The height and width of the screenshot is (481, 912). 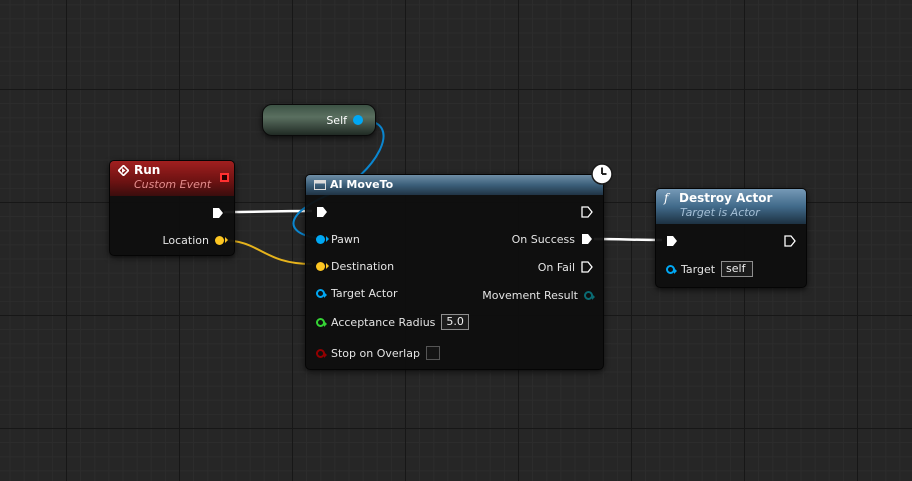 What do you see at coordinates (319, 120) in the screenshot?
I see `self-node: Self` at bounding box center [319, 120].